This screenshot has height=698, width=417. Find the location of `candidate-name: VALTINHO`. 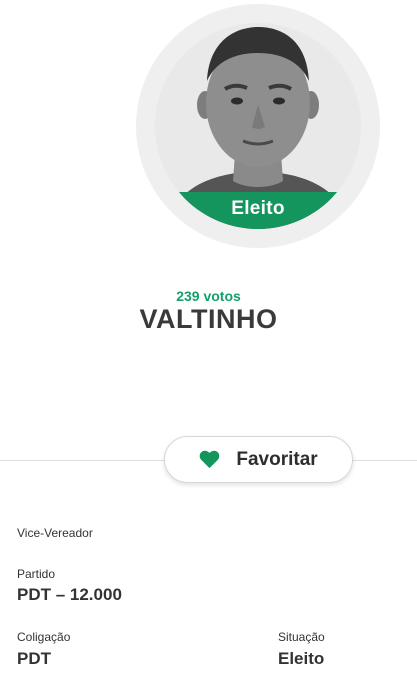

candidate-name: VALTINHO is located at coordinates (208, 319).